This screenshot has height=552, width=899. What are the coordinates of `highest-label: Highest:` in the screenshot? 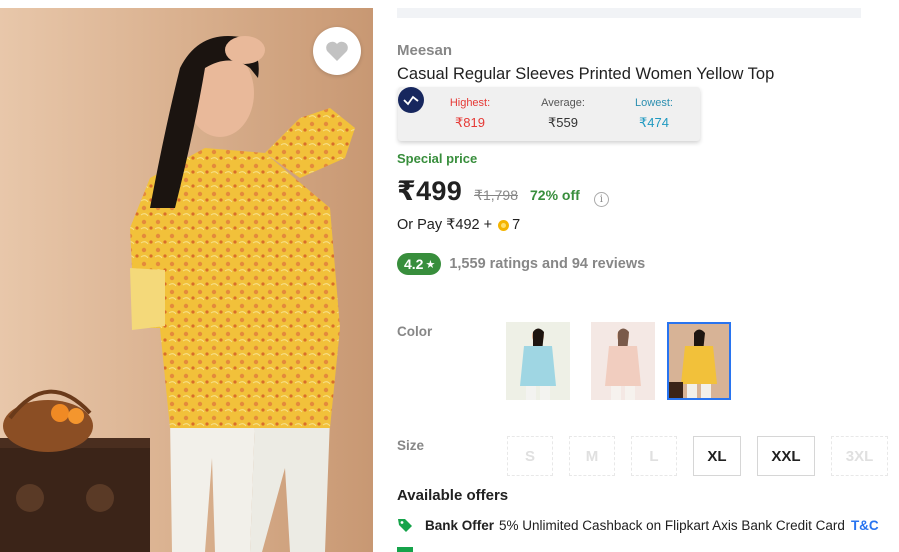 It's located at (470, 103).